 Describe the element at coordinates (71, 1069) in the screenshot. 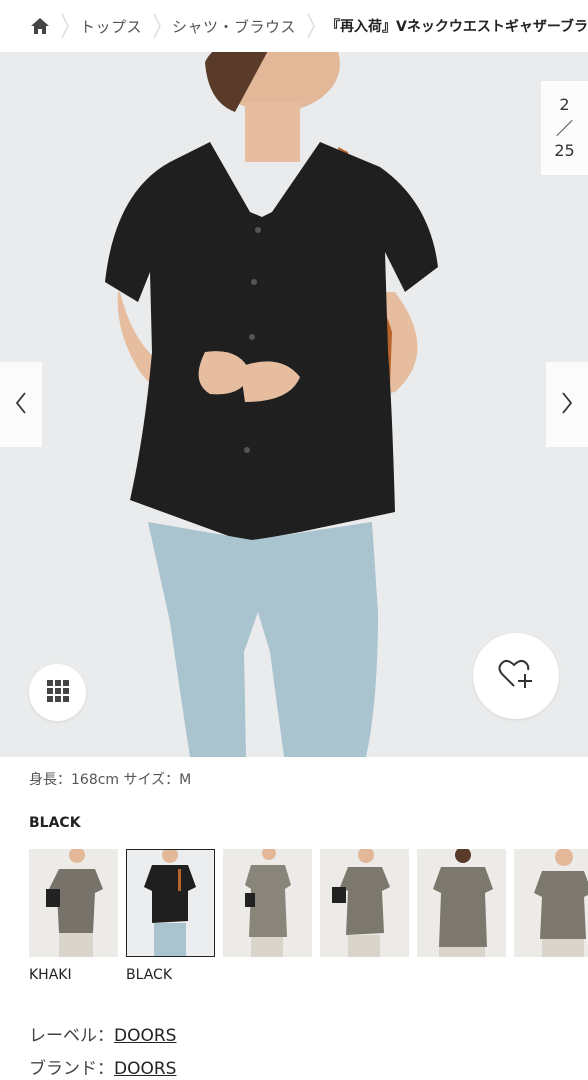

I see `brand-key: ブランド：` at that location.